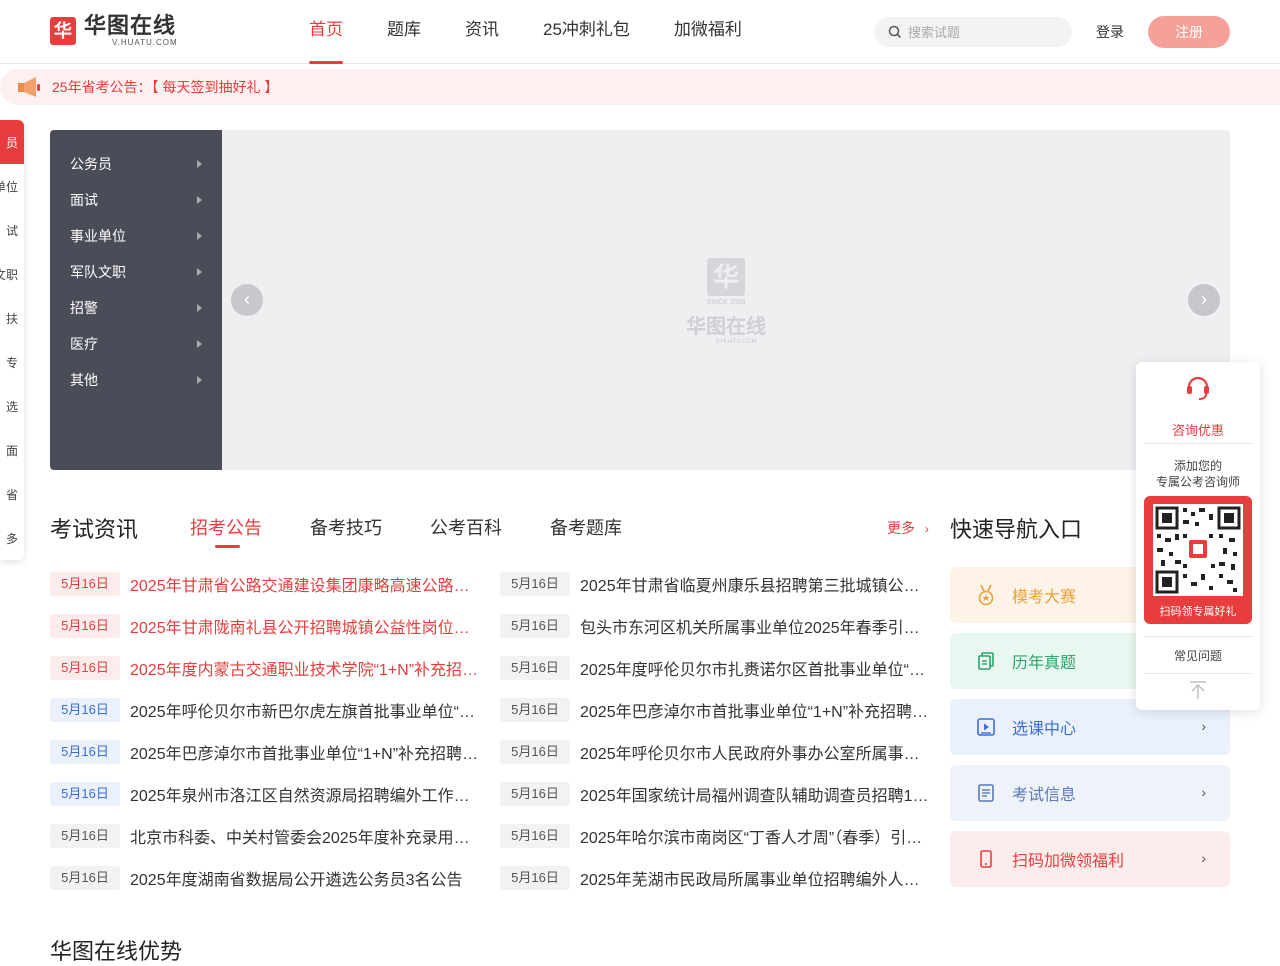 The image size is (1280, 966). Describe the element at coordinates (130, 25) in the screenshot. I see `logo-text: 华图在线` at that location.